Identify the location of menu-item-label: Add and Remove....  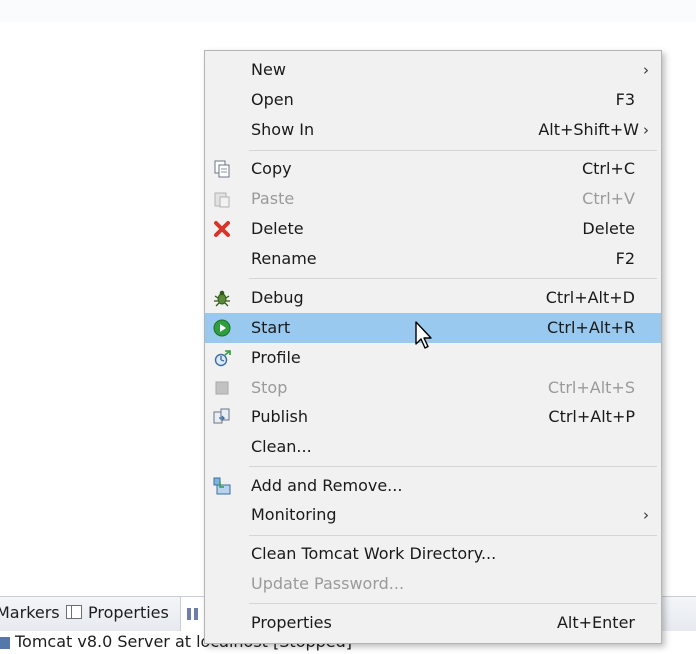
(327, 485).